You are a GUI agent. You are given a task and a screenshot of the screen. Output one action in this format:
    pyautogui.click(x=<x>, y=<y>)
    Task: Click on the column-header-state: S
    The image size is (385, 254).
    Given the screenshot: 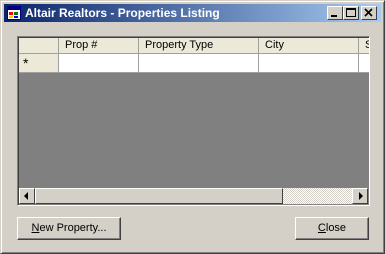 What is the action you would take?
    pyautogui.click(x=364, y=46)
    